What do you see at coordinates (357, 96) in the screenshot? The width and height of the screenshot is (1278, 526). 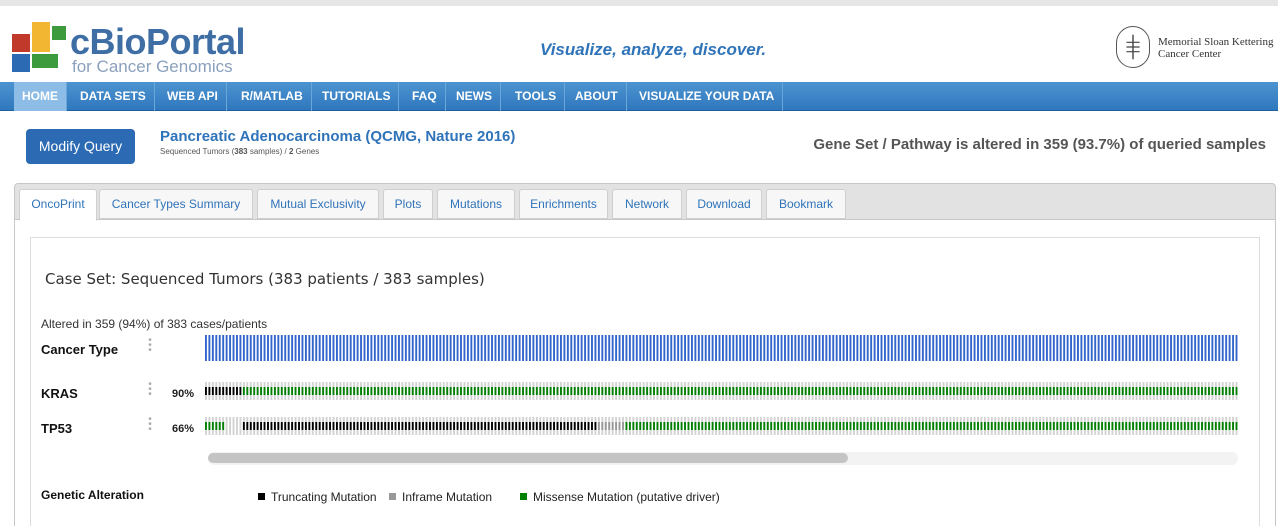 I see `nav-tutorials: TUTORIALS` at bounding box center [357, 96].